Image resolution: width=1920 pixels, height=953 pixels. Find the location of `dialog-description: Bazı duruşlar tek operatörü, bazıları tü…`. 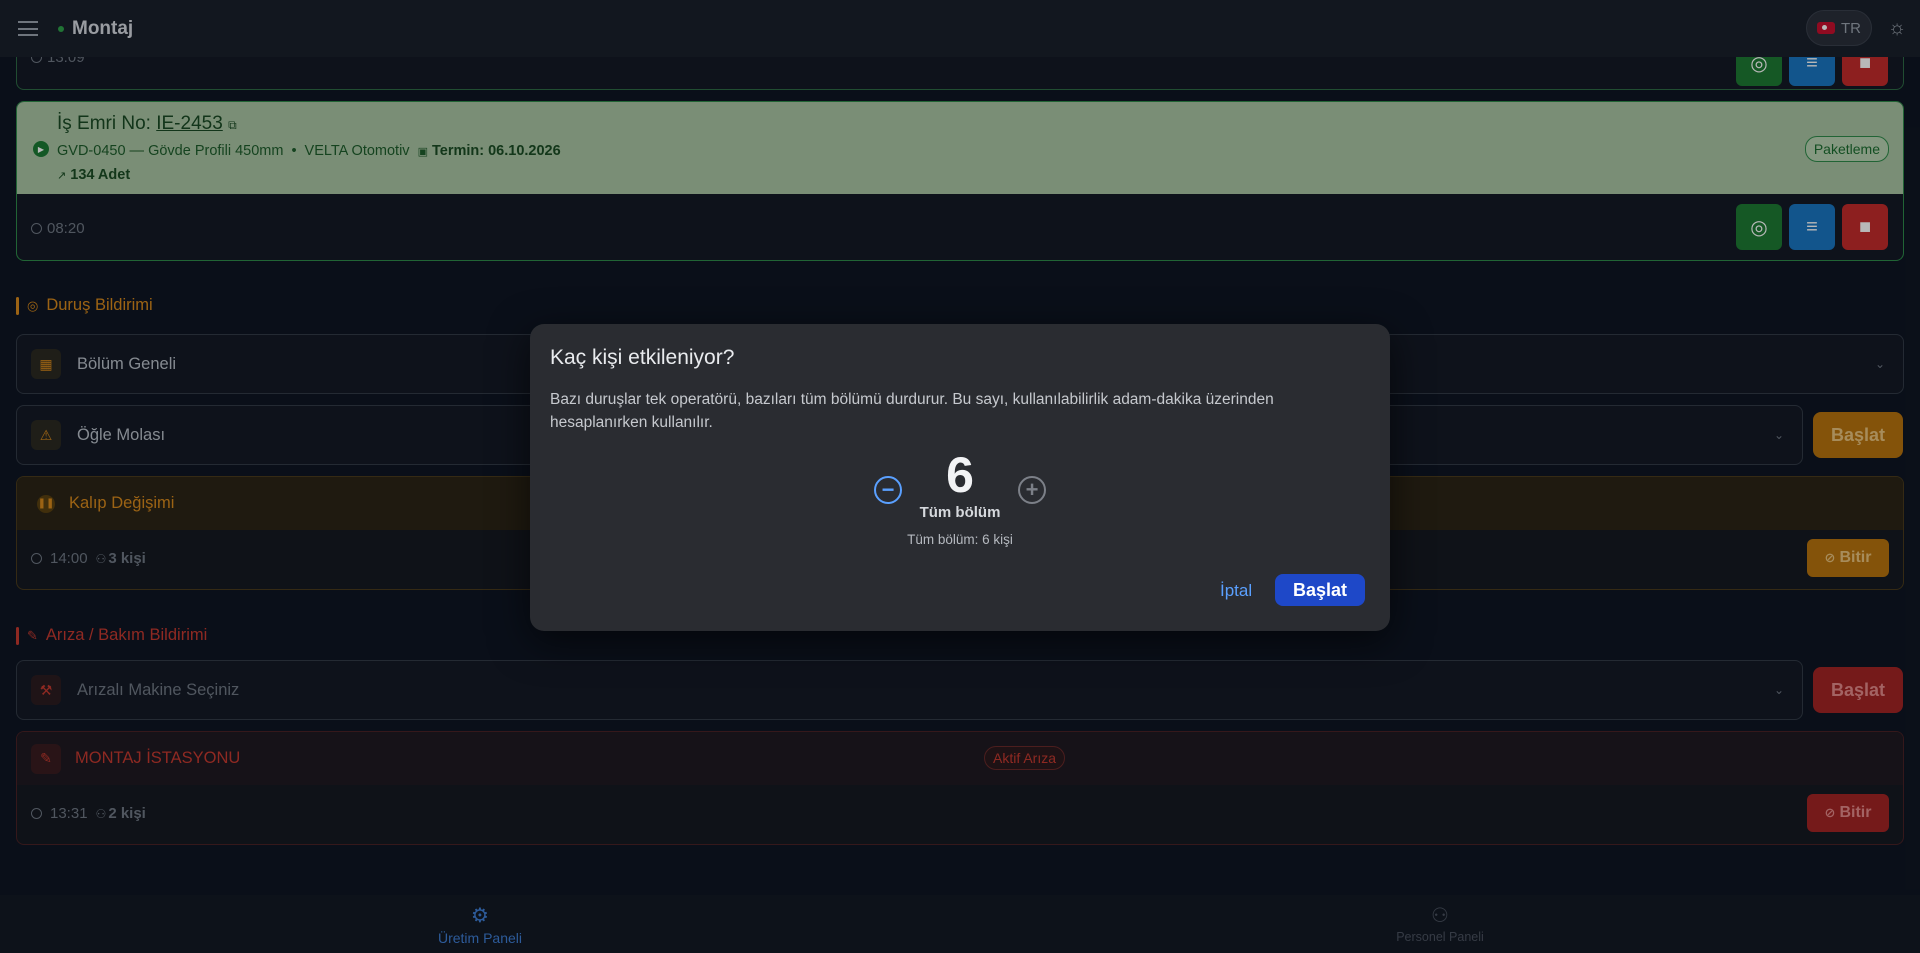

dialog-description: Bazı duruşlar tek operatörü, bazıları tü… is located at coordinates (912, 411).